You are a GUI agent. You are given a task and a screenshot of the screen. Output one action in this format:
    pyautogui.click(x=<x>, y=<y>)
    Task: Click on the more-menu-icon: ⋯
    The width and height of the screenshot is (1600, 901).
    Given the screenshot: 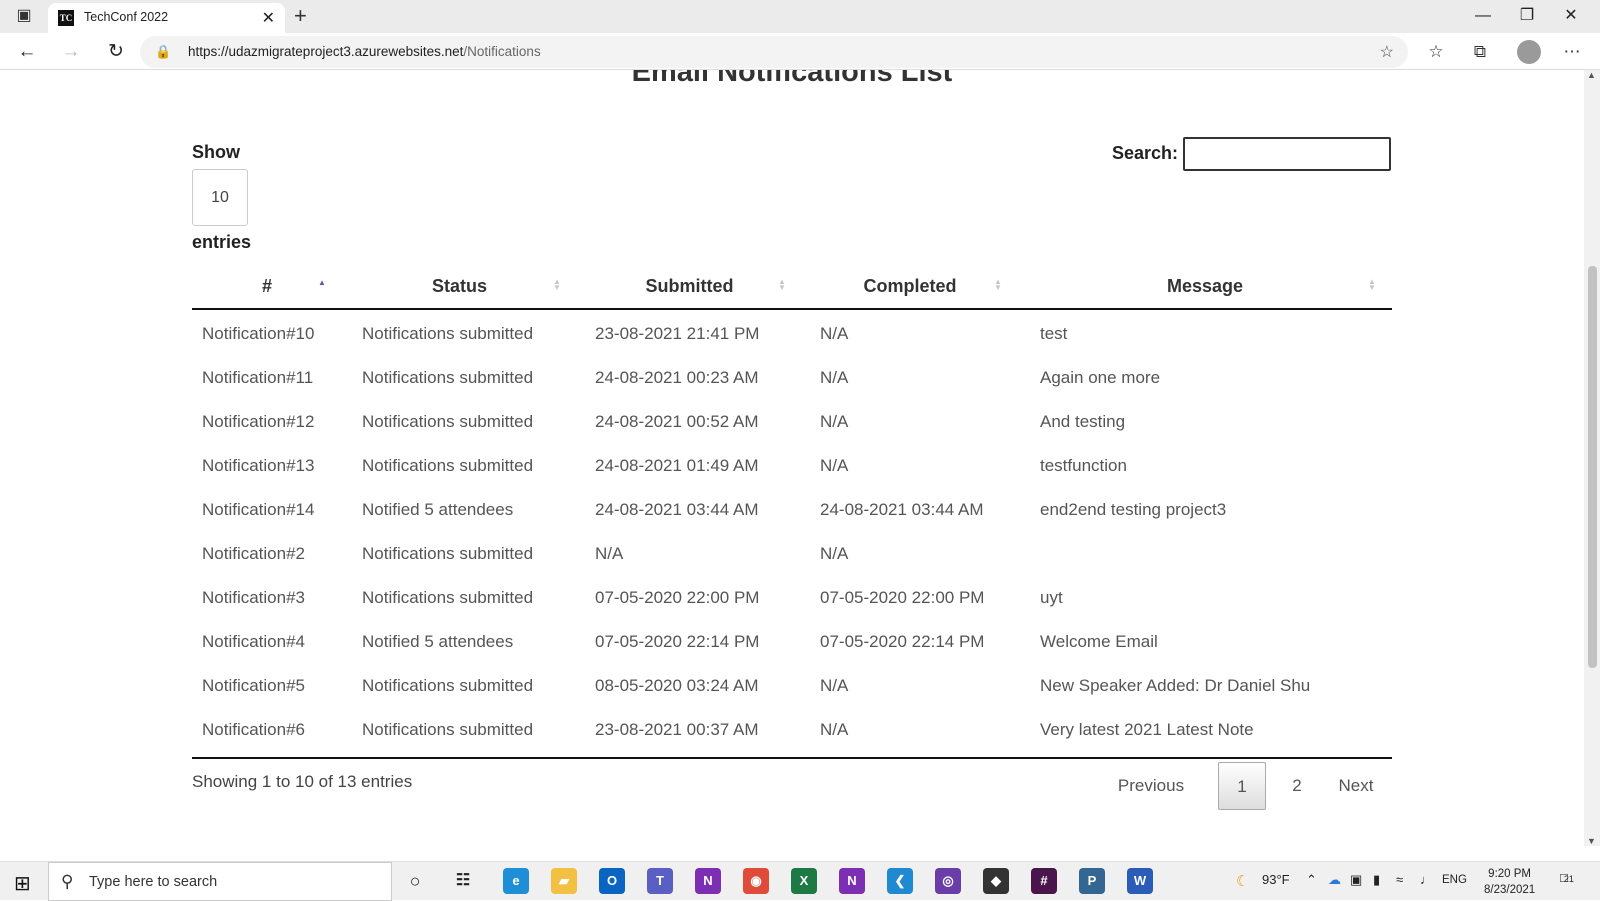 What is the action you would take?
    pyautogui.click(x=1572, y=52)
    